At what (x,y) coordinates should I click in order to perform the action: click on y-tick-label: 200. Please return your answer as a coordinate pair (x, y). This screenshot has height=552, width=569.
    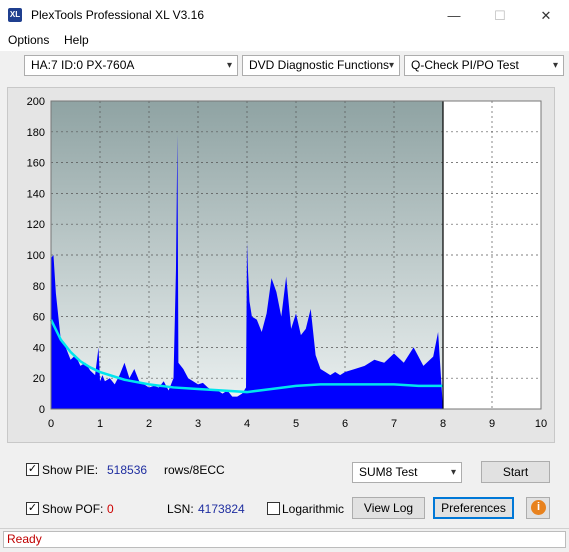
    Looking at the image, I should click on (36, 102).